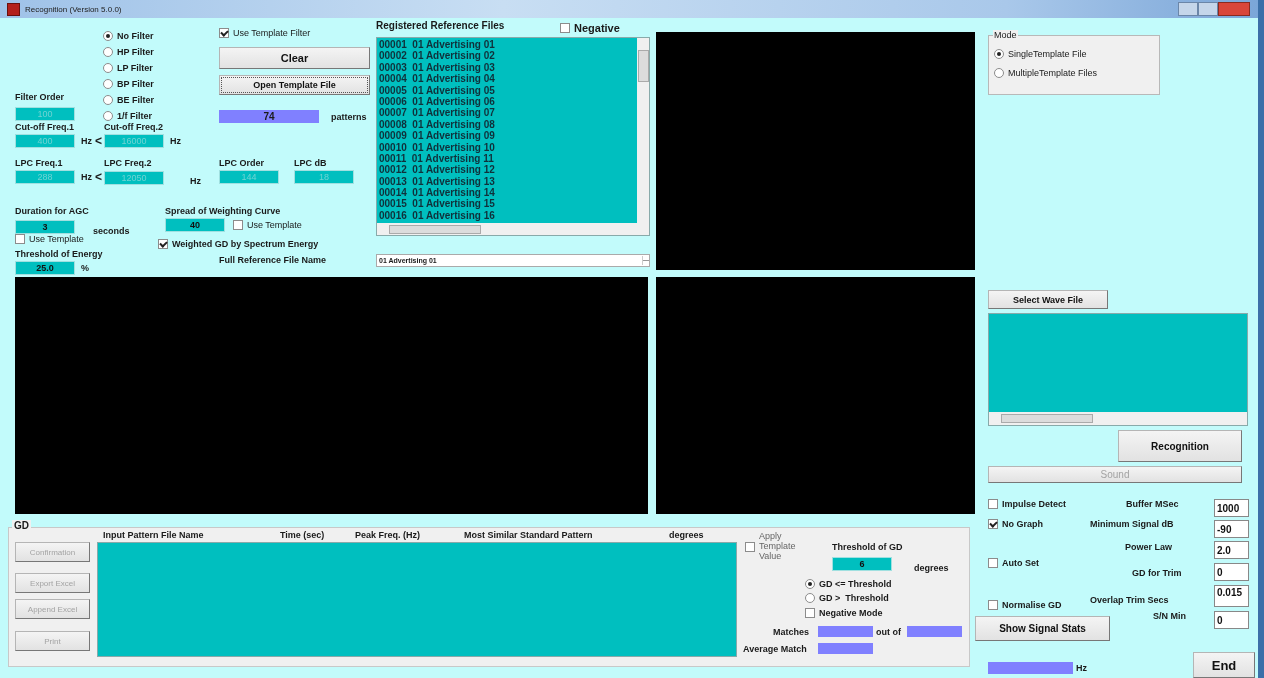 This screenshot has width=1264, height=678. Describe the element at coordinates (1022, 524) in the screenshot. I see `checkbox-label: No Graph` at that location.